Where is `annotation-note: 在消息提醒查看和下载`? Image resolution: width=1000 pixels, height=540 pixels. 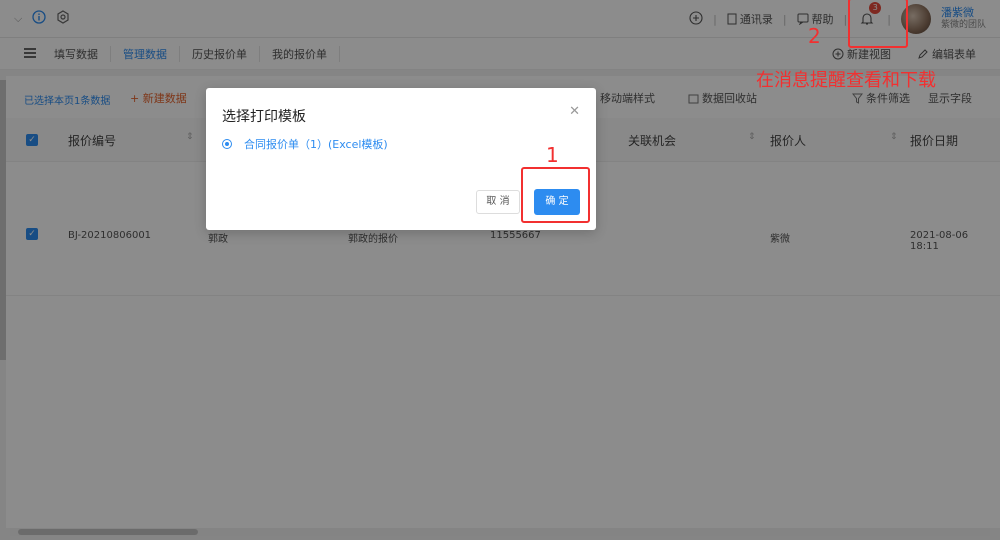 annotation-note: 在消息提醒查看和下载 is located at coordinates (846, 80).